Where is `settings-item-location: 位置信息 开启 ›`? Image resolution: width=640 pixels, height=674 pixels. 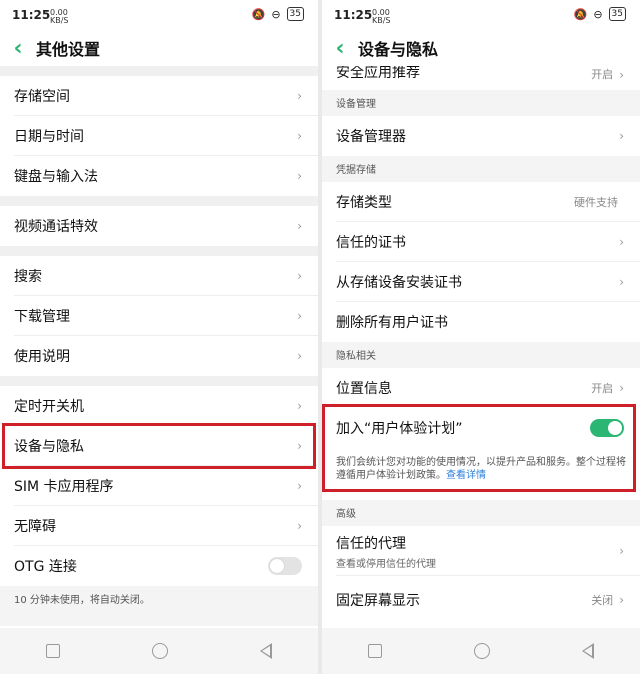
settings-item-location: 位置信息 开启 › is located at coordinates (481, 388).